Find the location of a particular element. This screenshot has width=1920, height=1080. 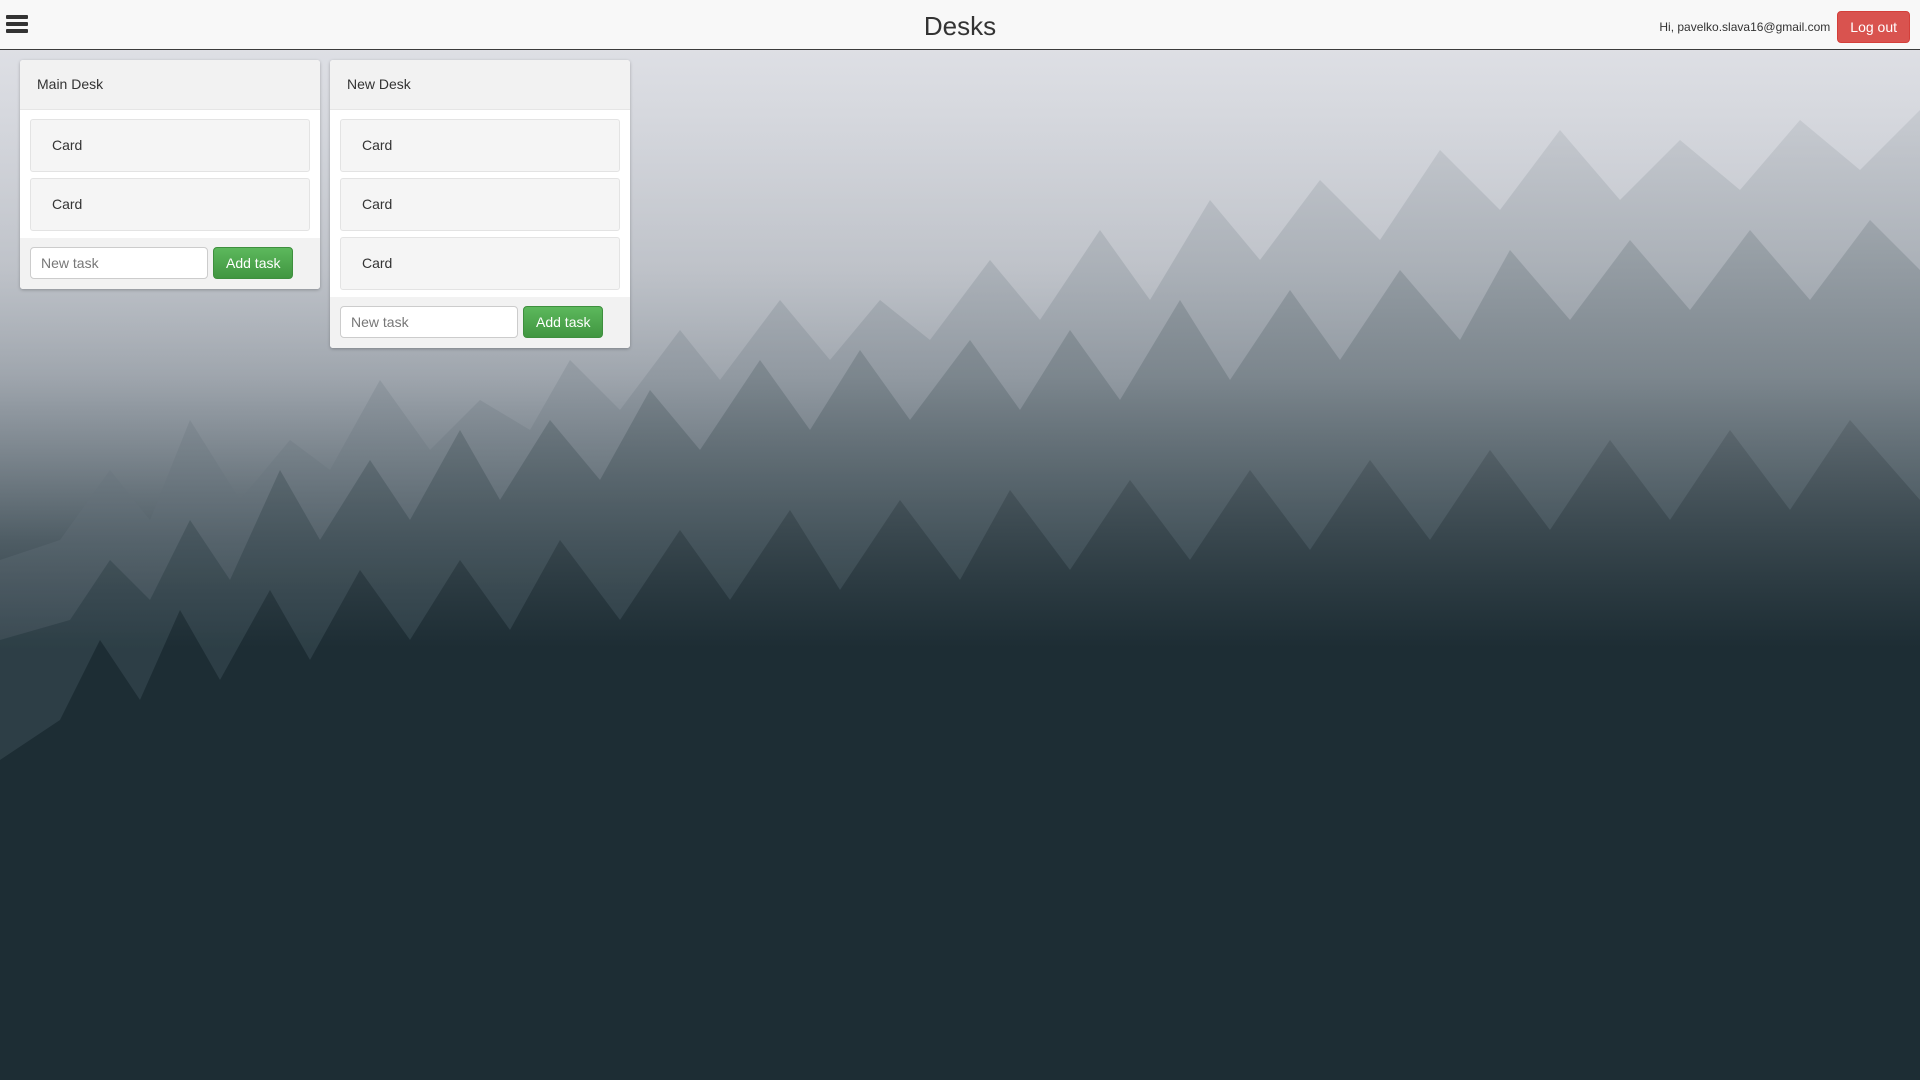

desk-title: Main Desk is located at coordinates (170, 85).